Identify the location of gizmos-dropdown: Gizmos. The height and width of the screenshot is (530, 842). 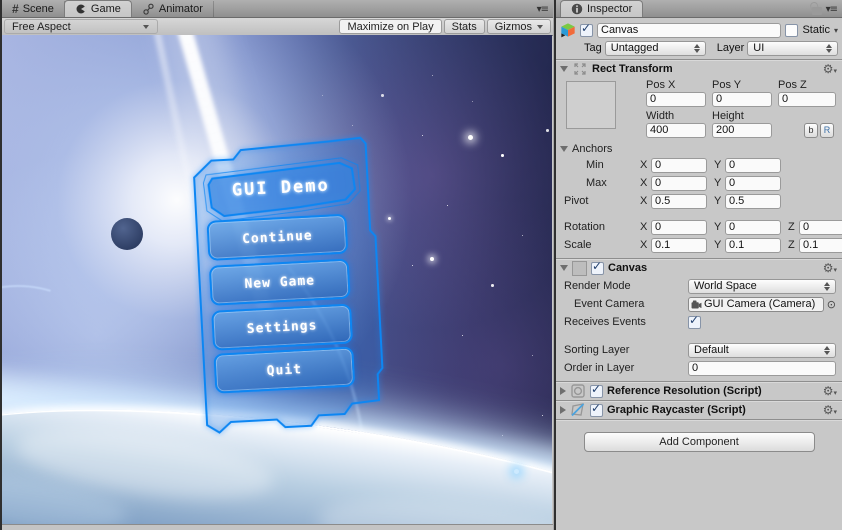
(518, 26).